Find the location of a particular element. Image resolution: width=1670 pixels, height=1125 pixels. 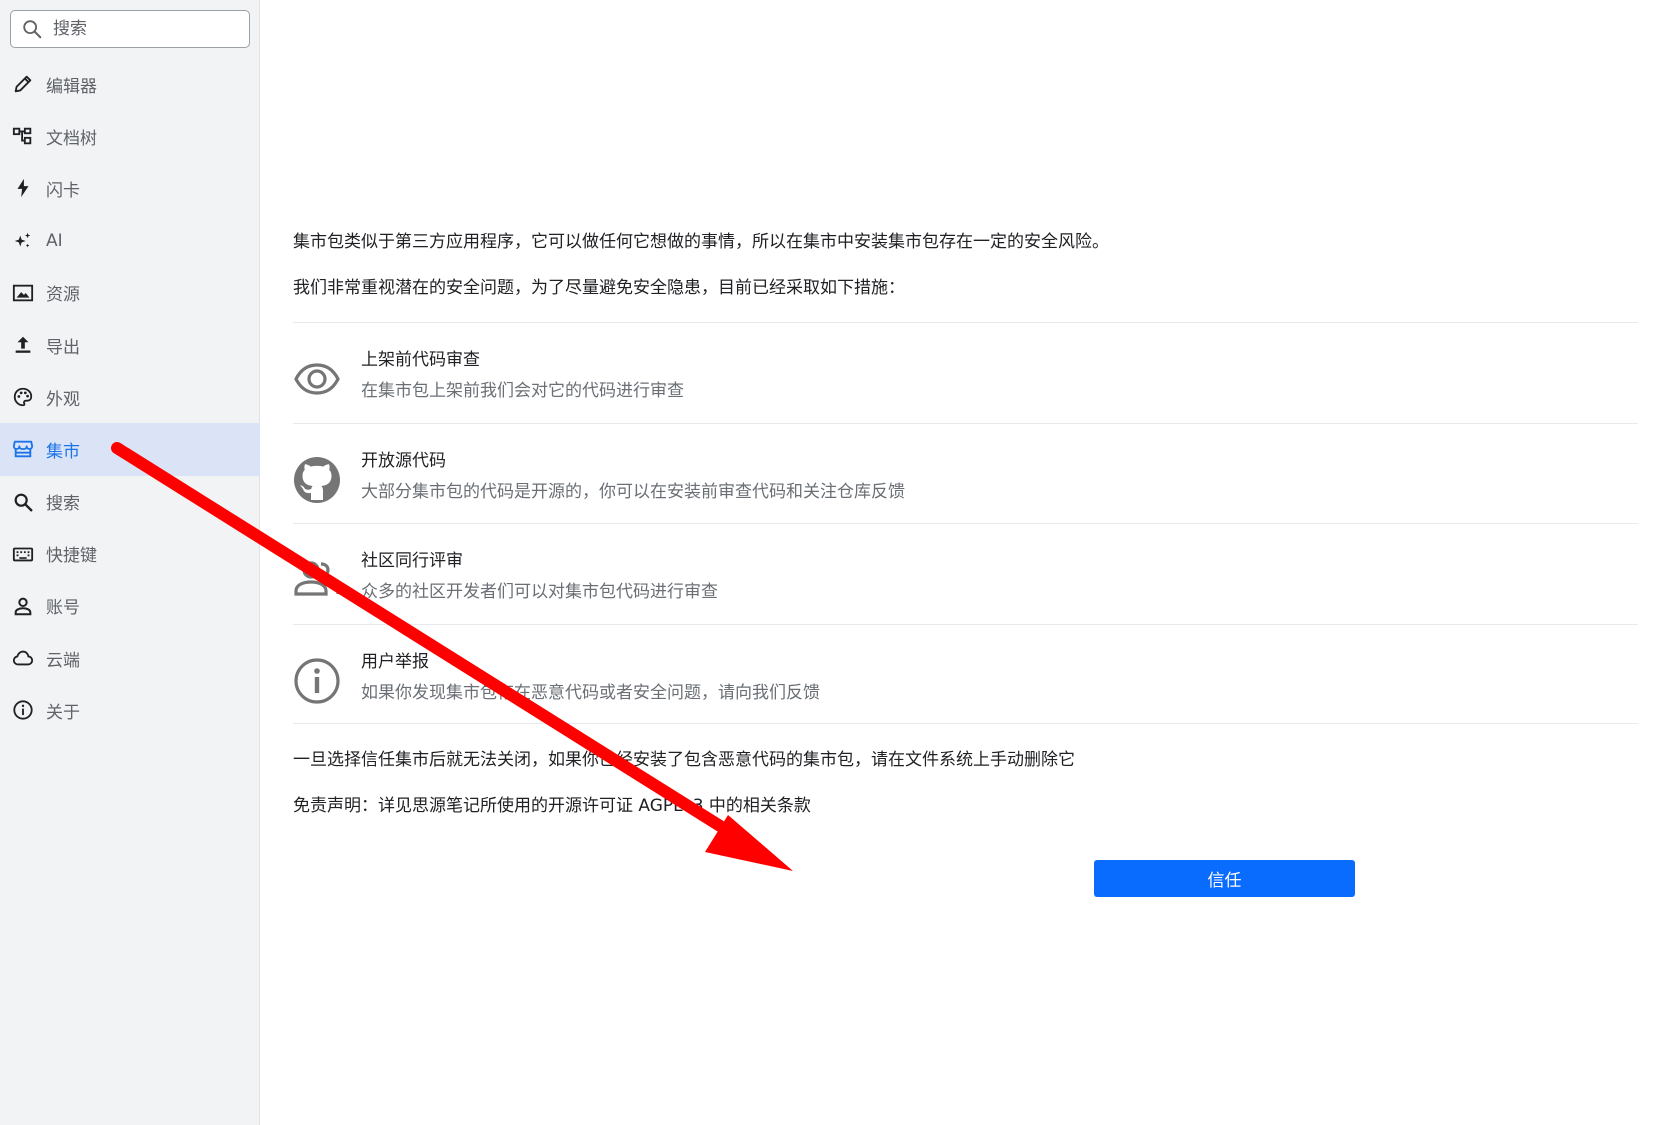

upload-icon is located at coordinates (23, 345).